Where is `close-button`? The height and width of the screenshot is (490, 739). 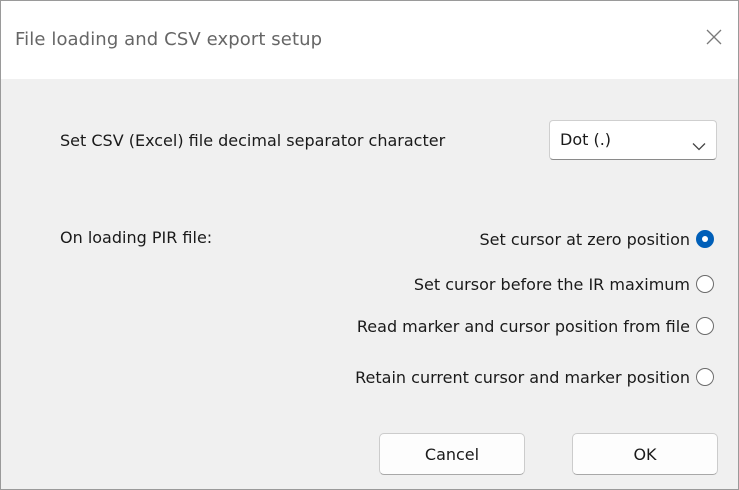
close-button is located at coordinates (714, 37).